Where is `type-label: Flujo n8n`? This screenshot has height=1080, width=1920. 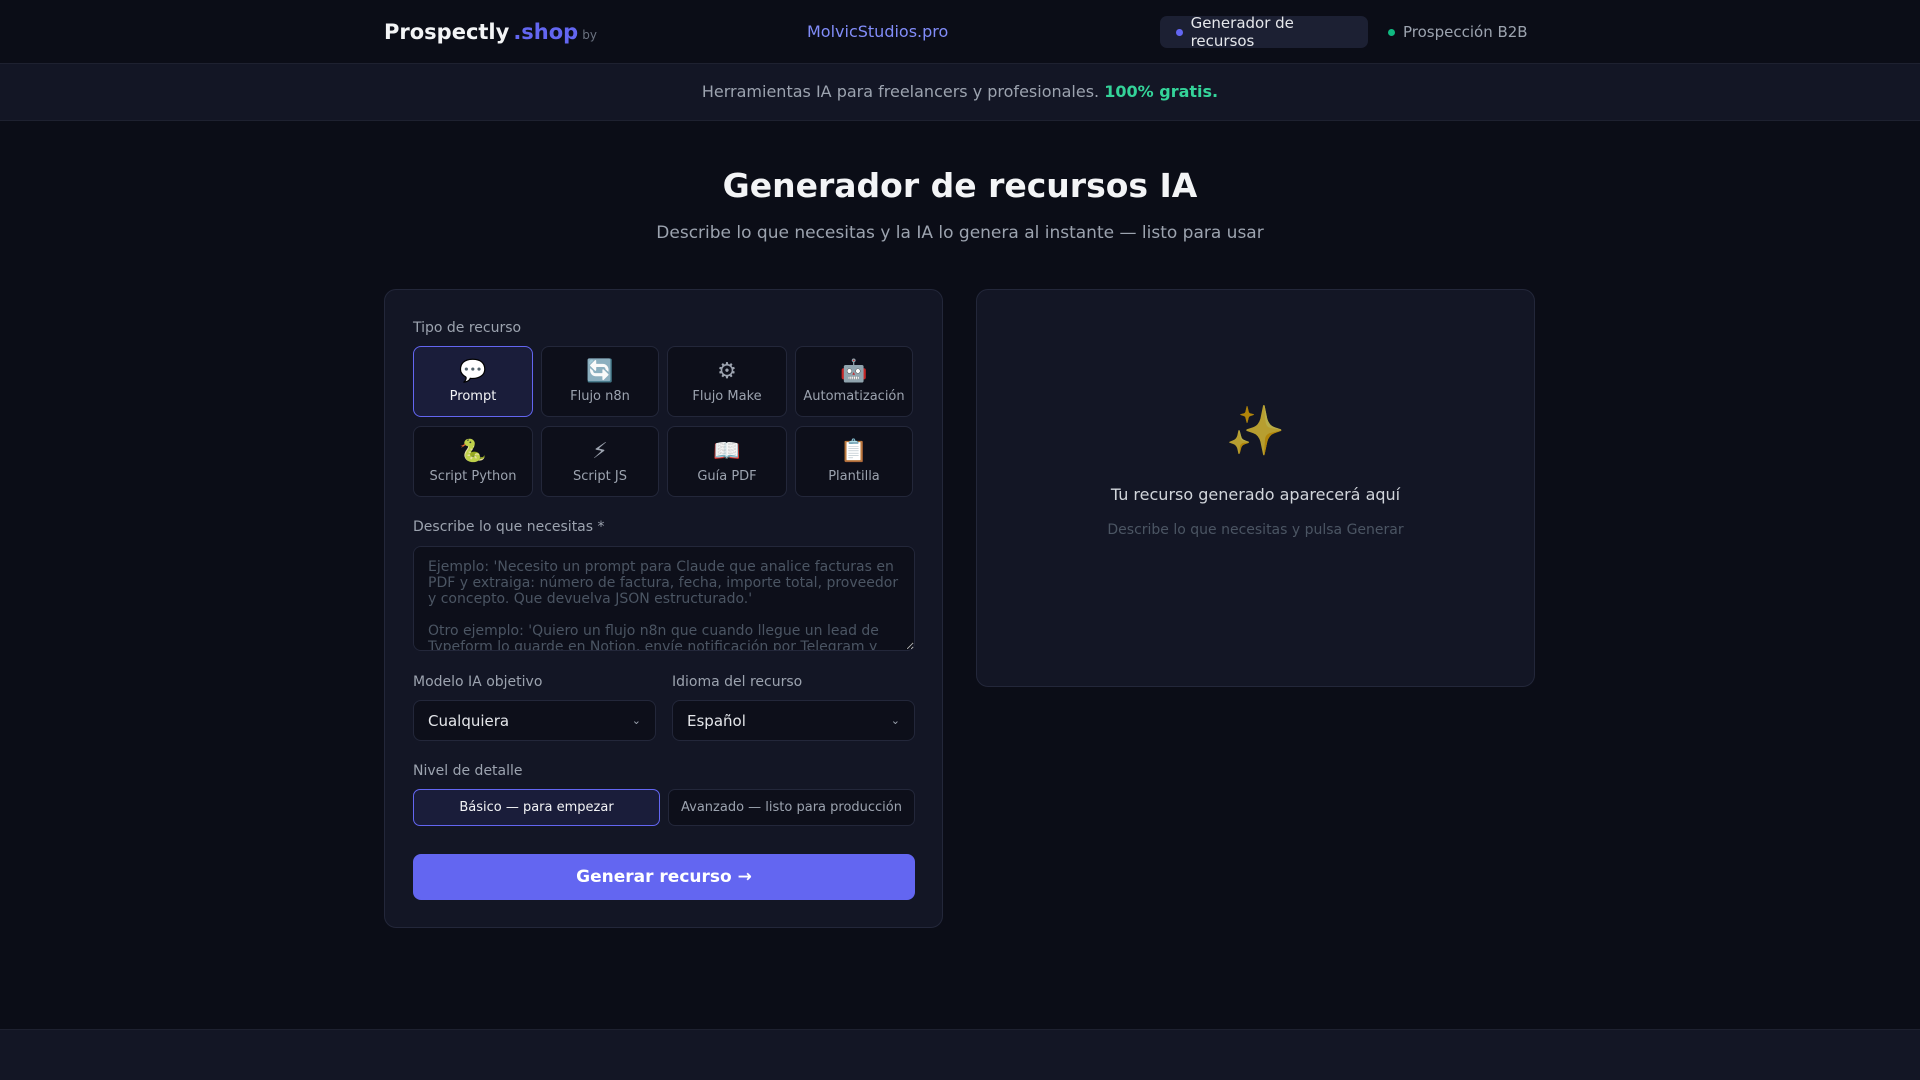 type-label: Flujo n8n is located at coordinates (600, 396).